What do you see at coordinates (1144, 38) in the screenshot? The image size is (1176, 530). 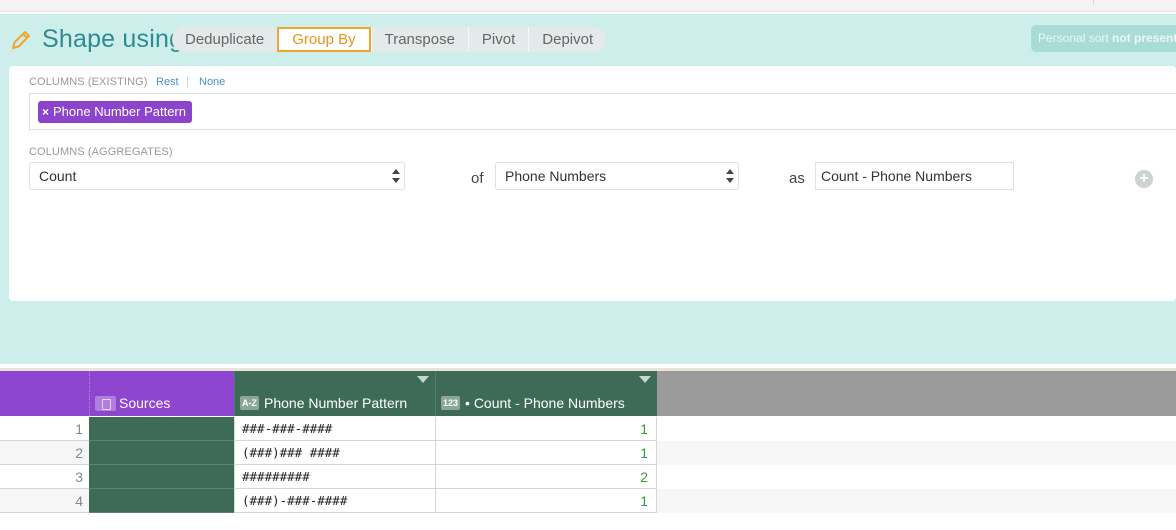 I see `personal-sort-status: not present` at bounding box center [1144, 38].